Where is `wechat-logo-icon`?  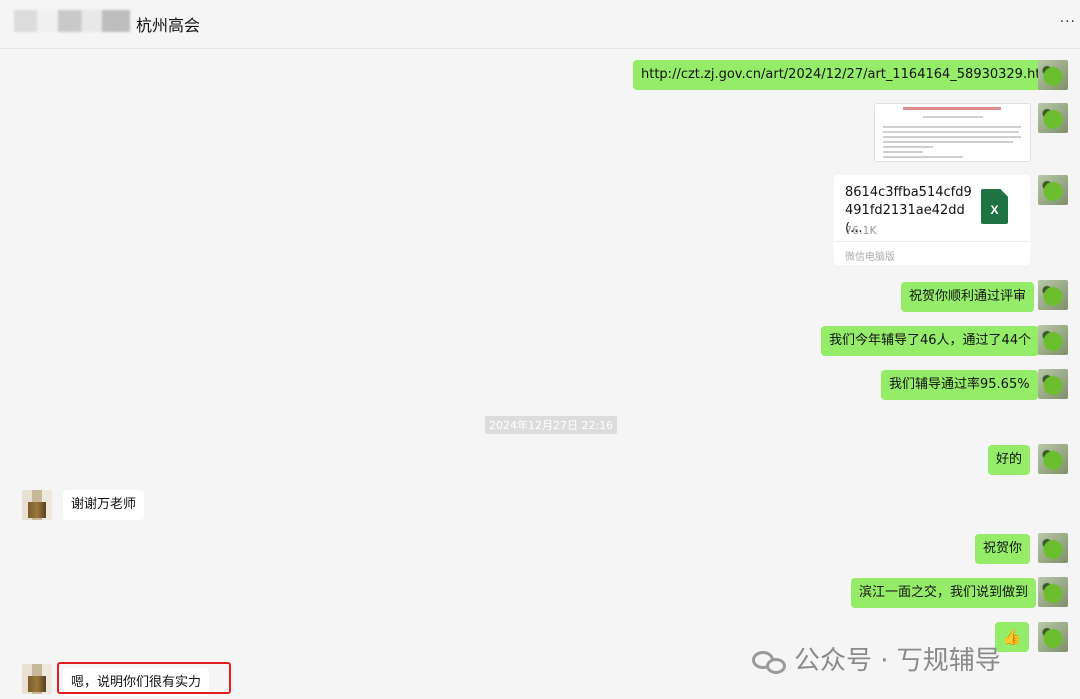
wechat-logo-icon is located at coordinates (770, 662).